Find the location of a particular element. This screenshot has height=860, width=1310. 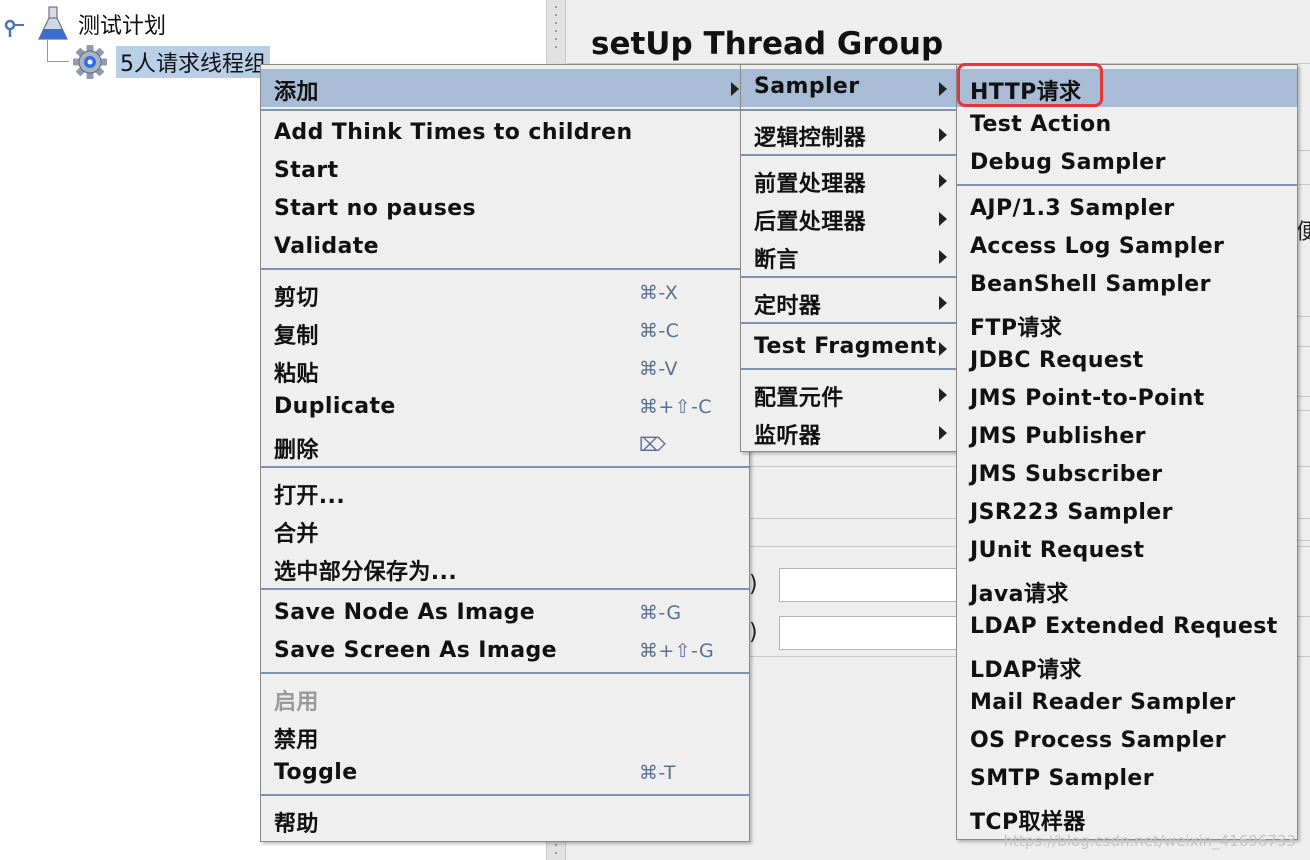

menu-item-smtp-sampler: SMTP Sampler is located at coordinates (1127, 780).